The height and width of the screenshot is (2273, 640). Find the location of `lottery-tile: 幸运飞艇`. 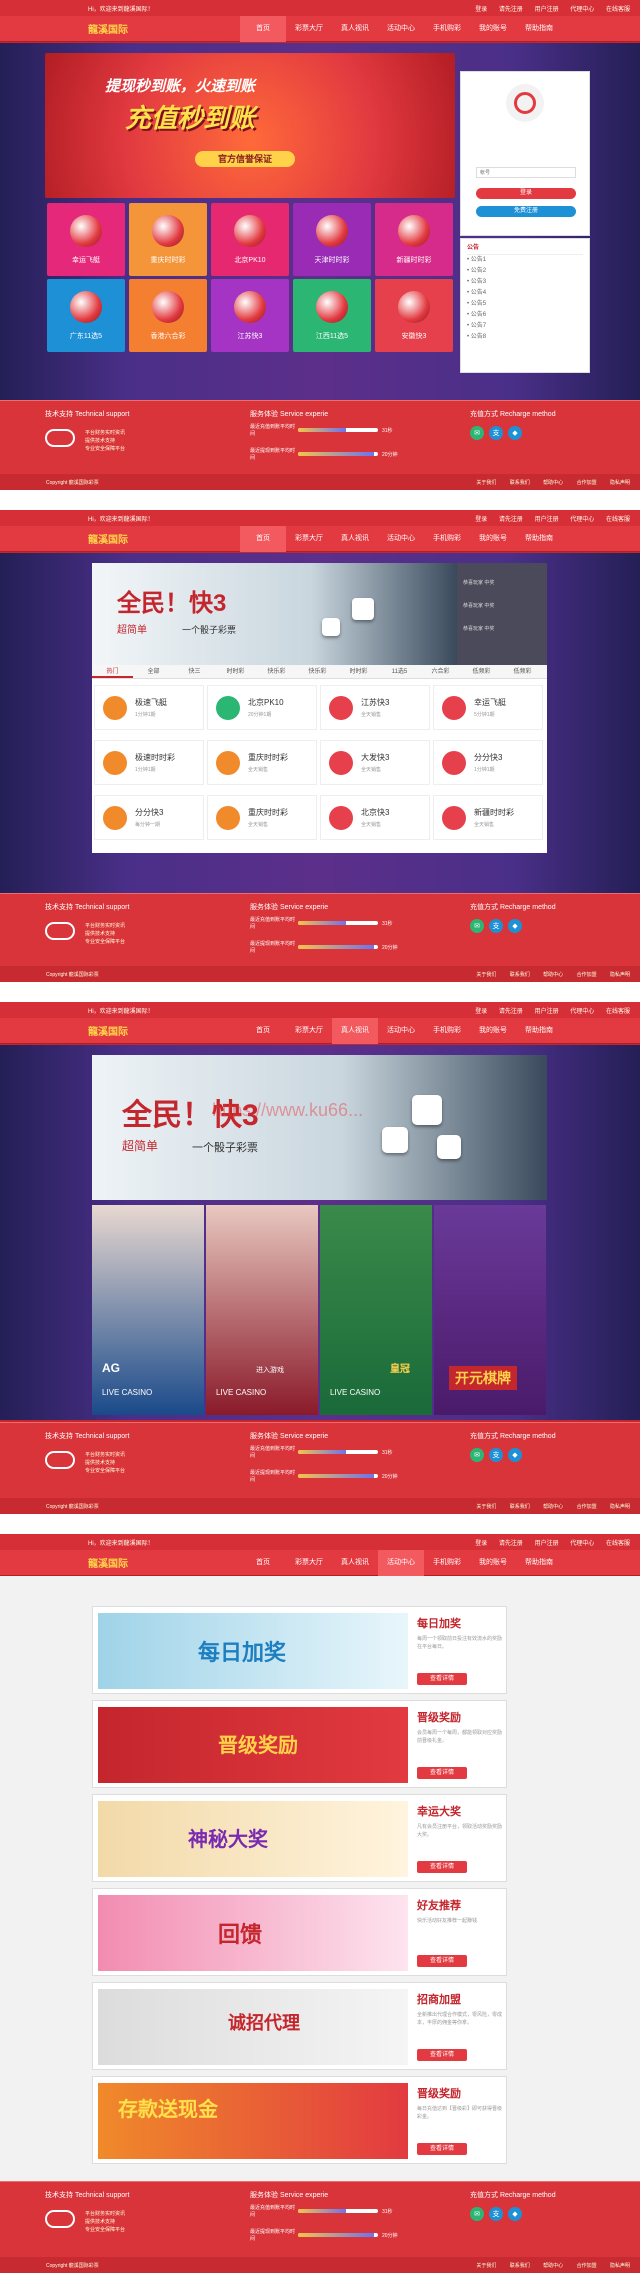

lottery-tile: 幸运飞艇 is located at coordinates (86, 239).